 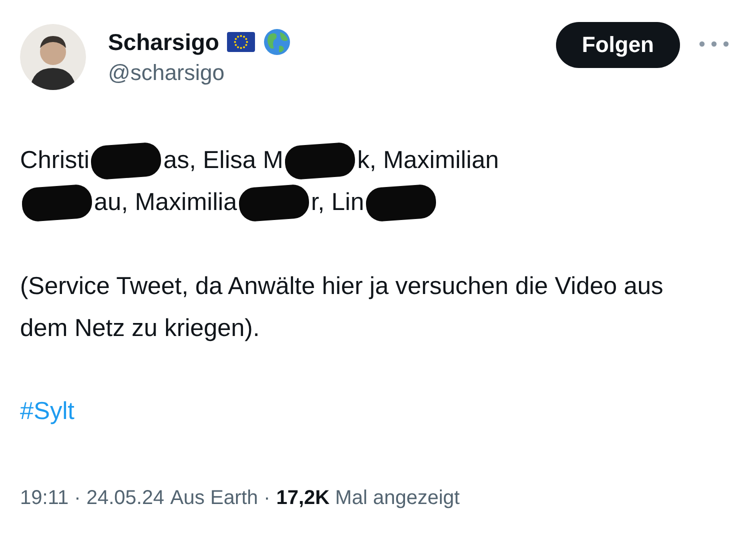 I want to click on tweet-text: r, Lin, so click(x=337, y=203).